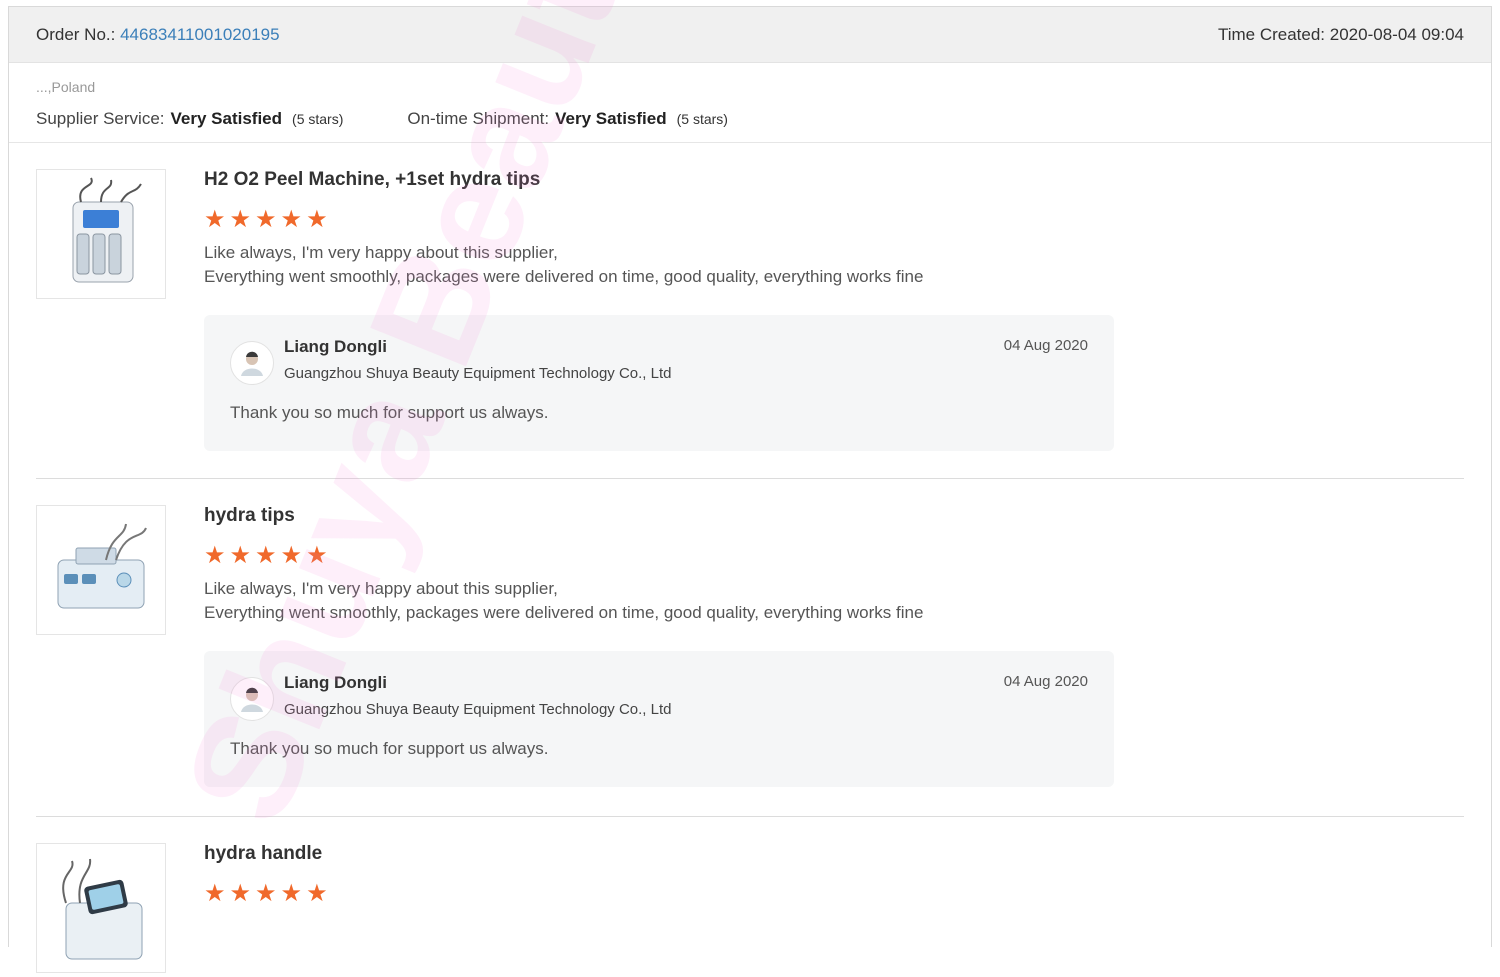 This screenshot has width=1500, height=977. Describe the element at coordinates (100, 118) in the screenshot. I see `supplier-service-label: Supplier Service:` at that location.